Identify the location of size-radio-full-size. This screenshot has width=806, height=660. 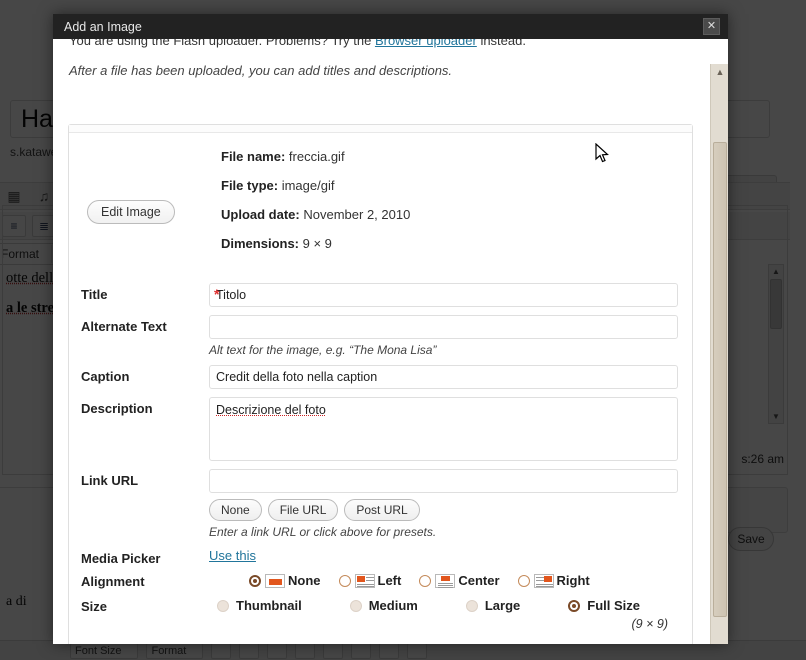
(574, 605).